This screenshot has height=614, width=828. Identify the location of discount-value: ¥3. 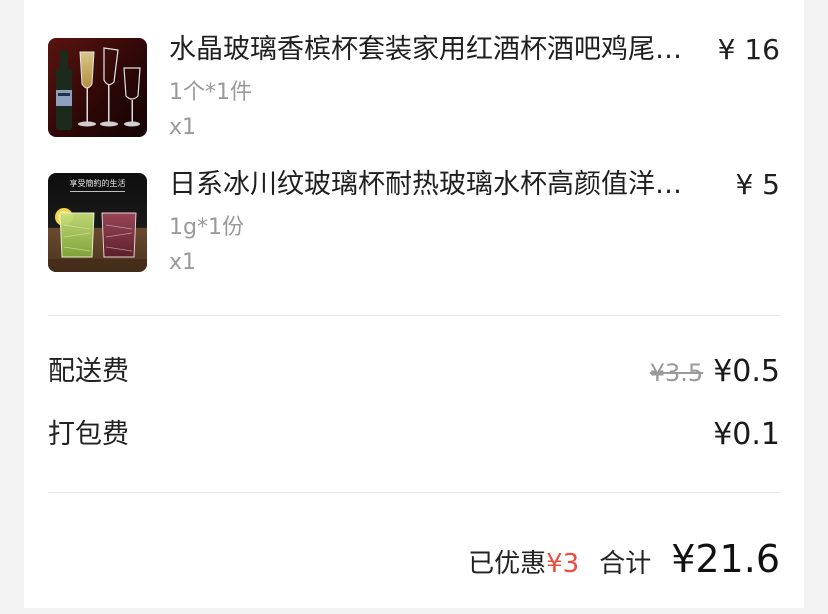
(563, 564).